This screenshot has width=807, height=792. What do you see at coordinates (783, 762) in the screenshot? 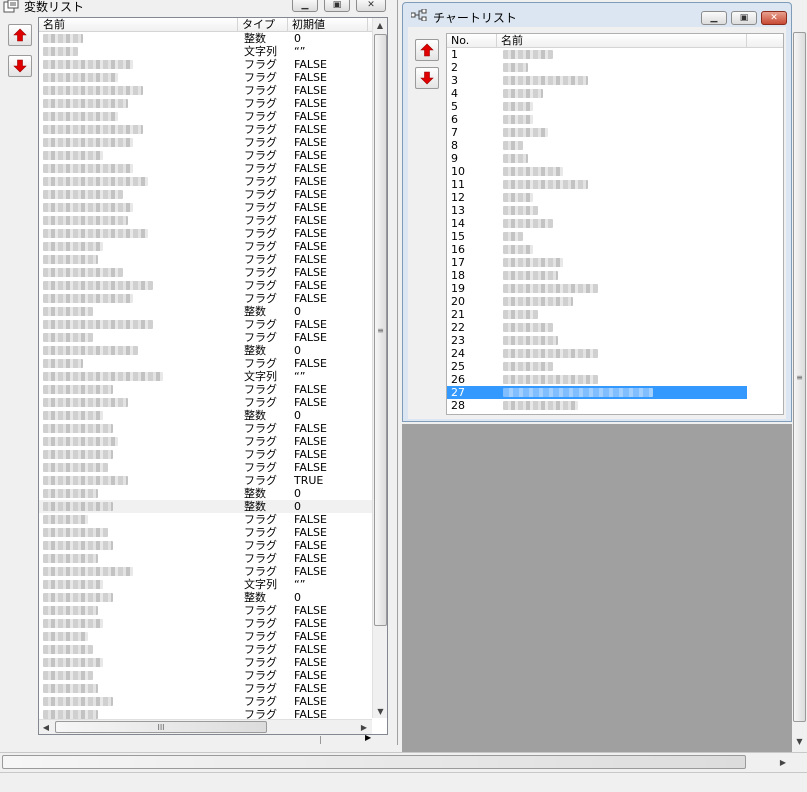
I see `main-scroll-right-arrow-icon: ▶` at bounding box center [783, 762].